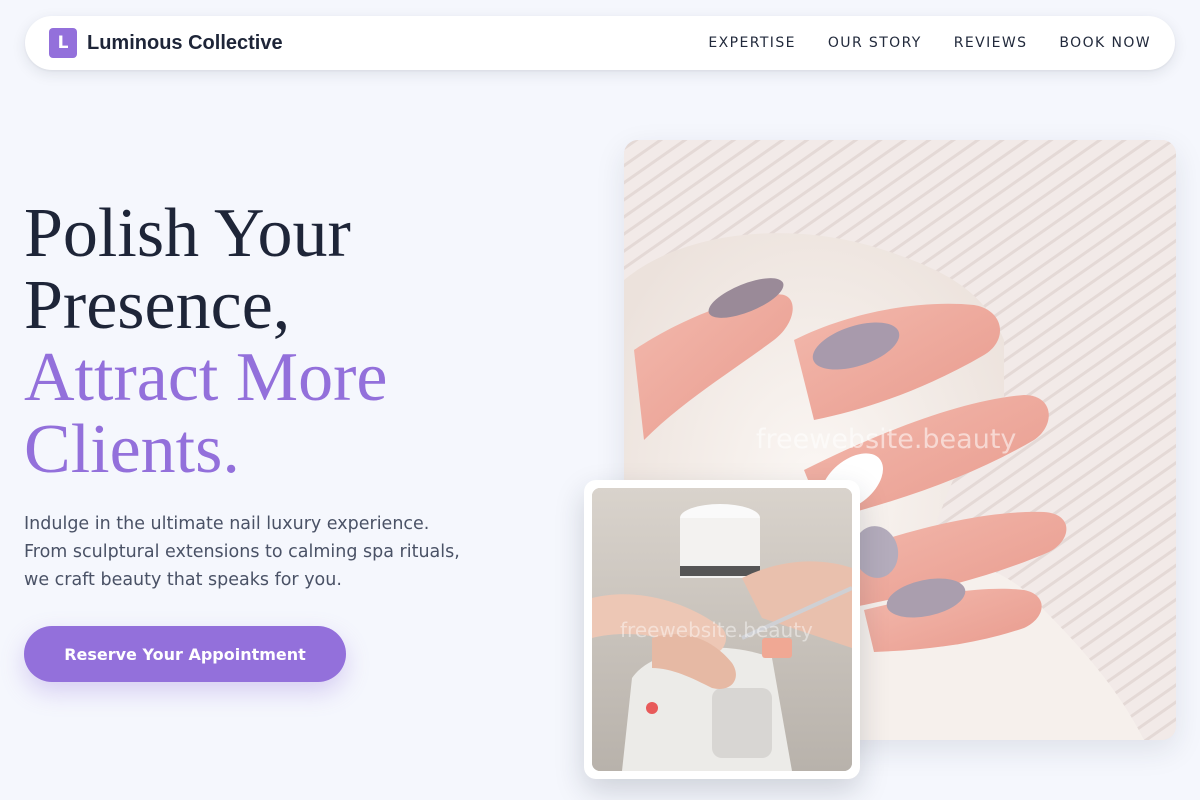 The height and width of the screenshot is (800, 1200). I want to click on nav-link-expertise: EXPERTISE, so click(751, 43).